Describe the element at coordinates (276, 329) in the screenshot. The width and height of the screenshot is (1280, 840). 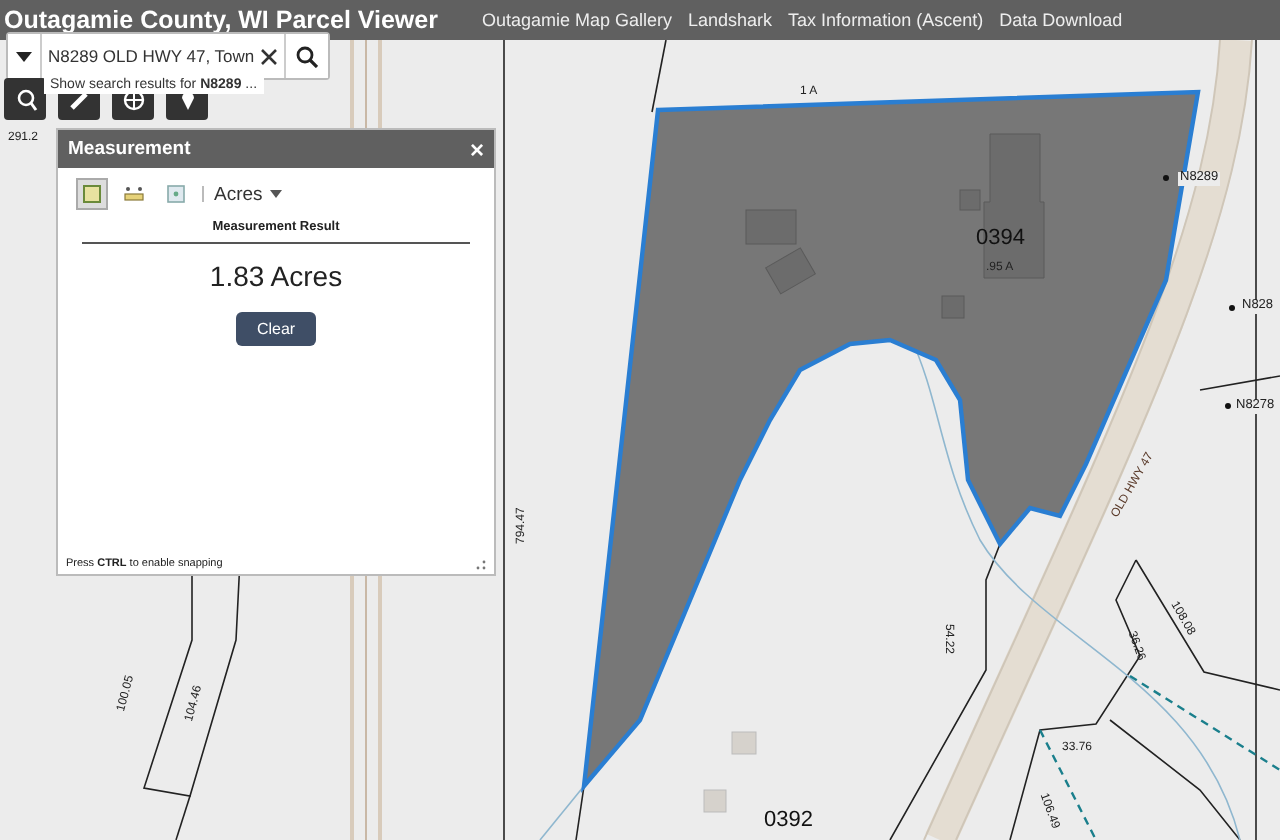
I see `clear-button: Clear` at that location.